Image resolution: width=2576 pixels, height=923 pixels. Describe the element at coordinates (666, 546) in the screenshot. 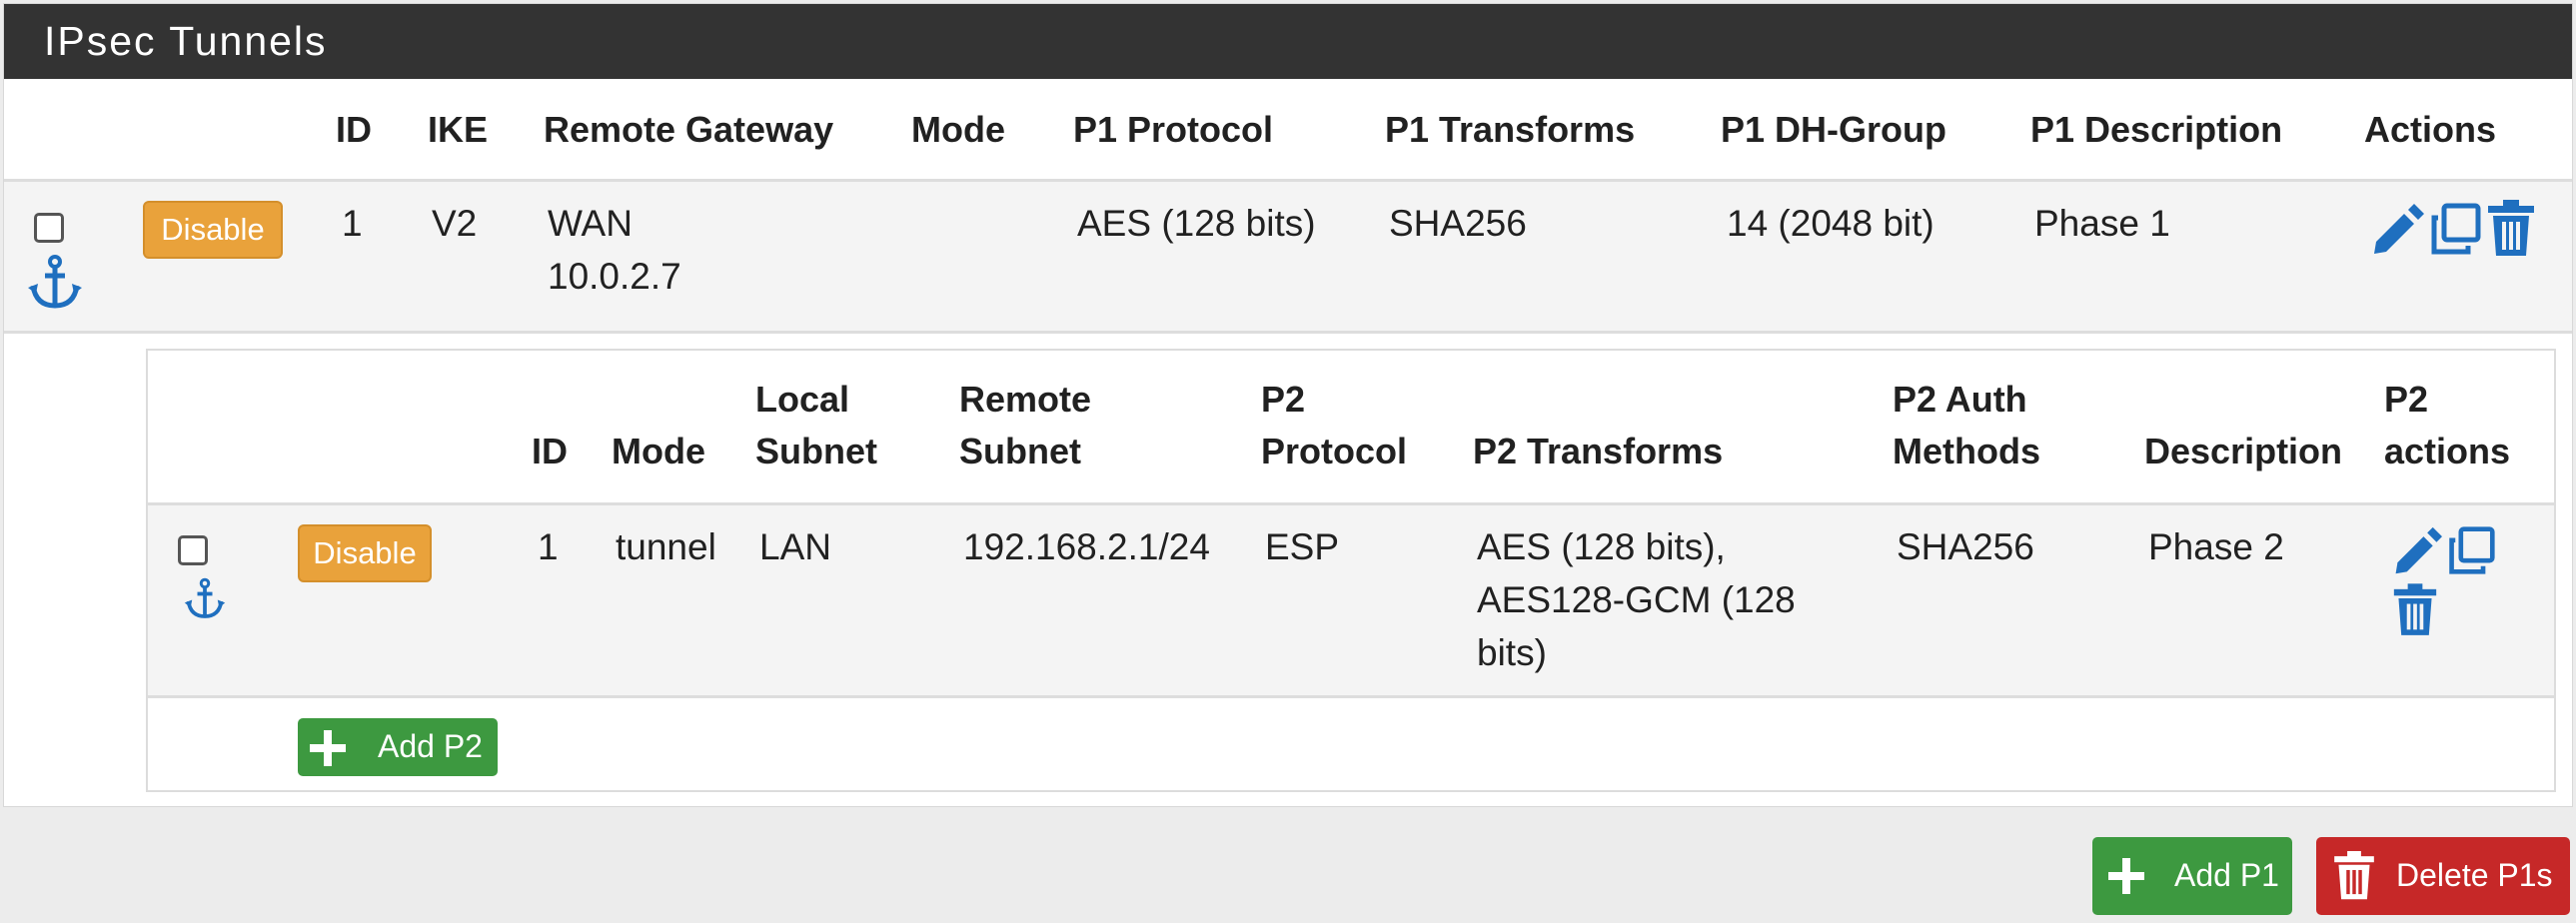

I see `p2-mode: tunnel` at that location.